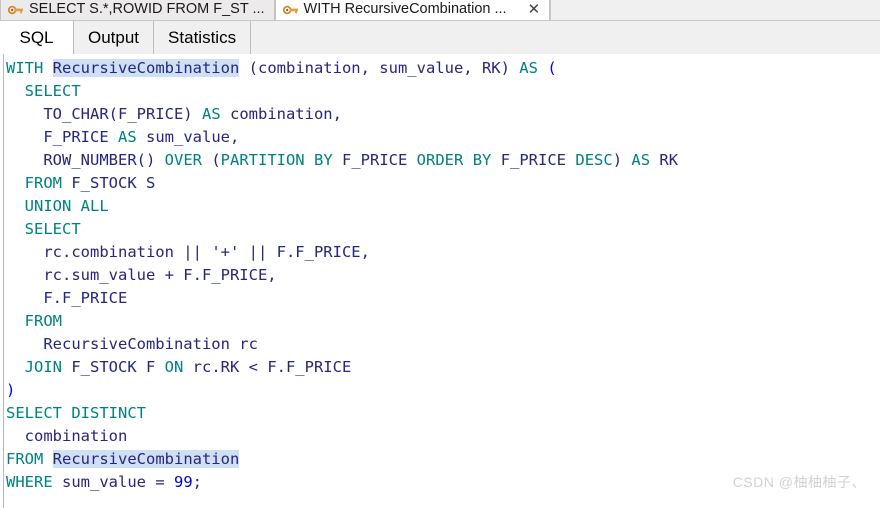 The height and width of the screenshot is (508, 880). What do you see at coordinates (2, 281) in the screenshot?
I see `editor-gutter` at bounding box center [2, 281].